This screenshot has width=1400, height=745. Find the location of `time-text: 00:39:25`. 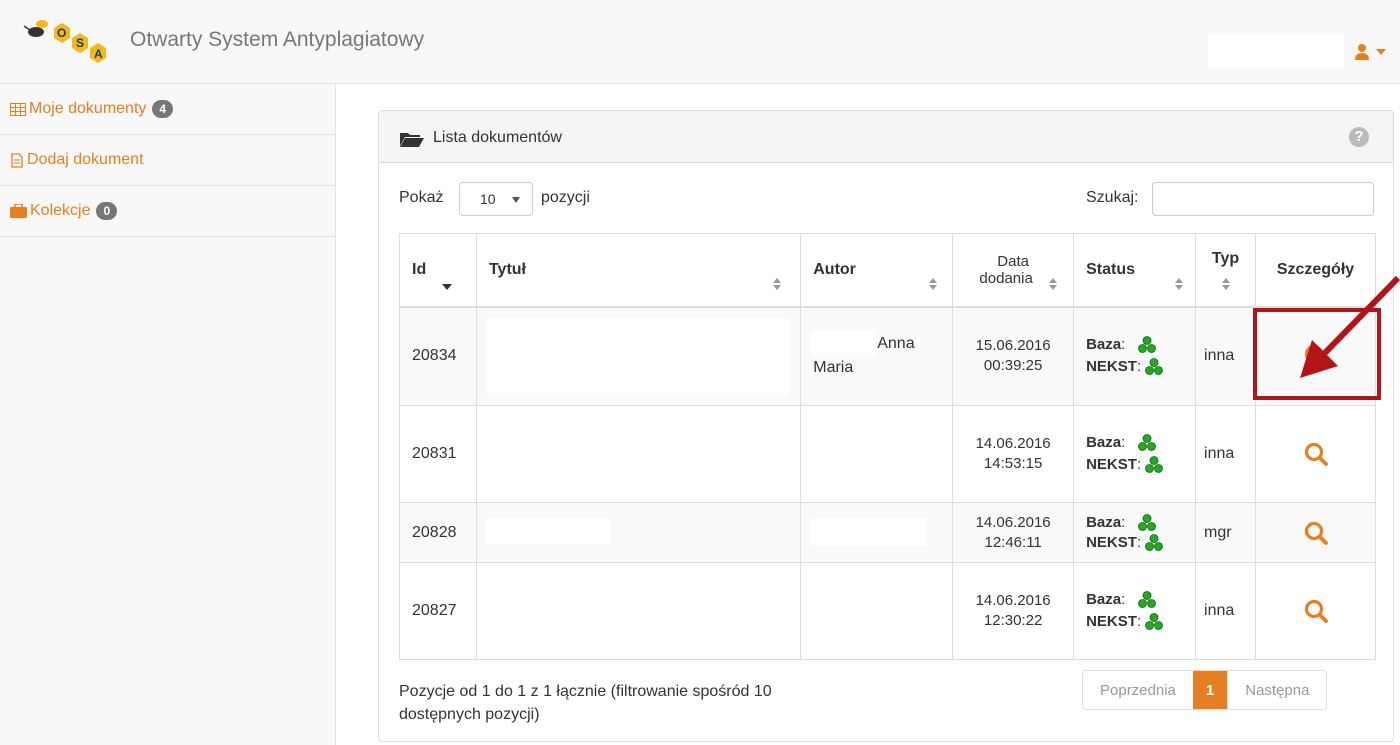

time-text: 00:39:25 is located at coordinates (1013, 366).